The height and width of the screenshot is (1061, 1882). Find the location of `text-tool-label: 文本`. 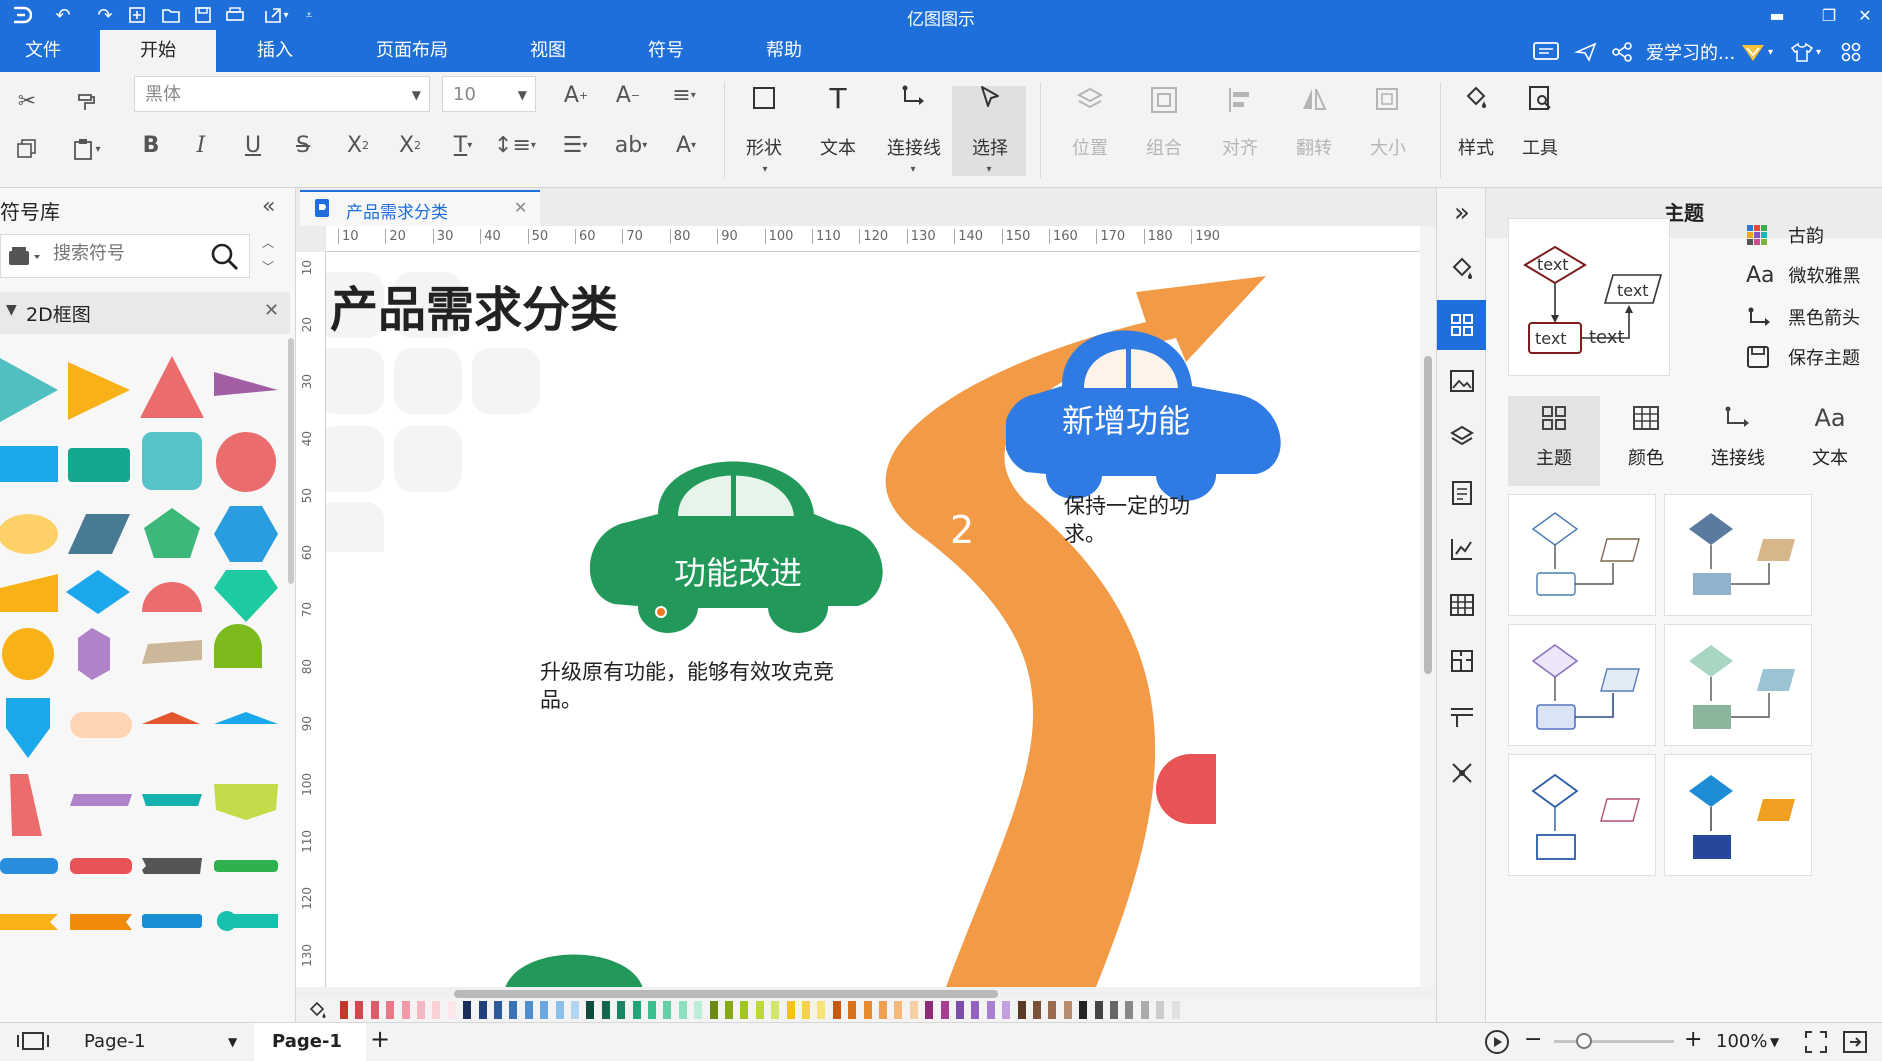

text-tool-label: 文本 is located at coordinates (838, 147).